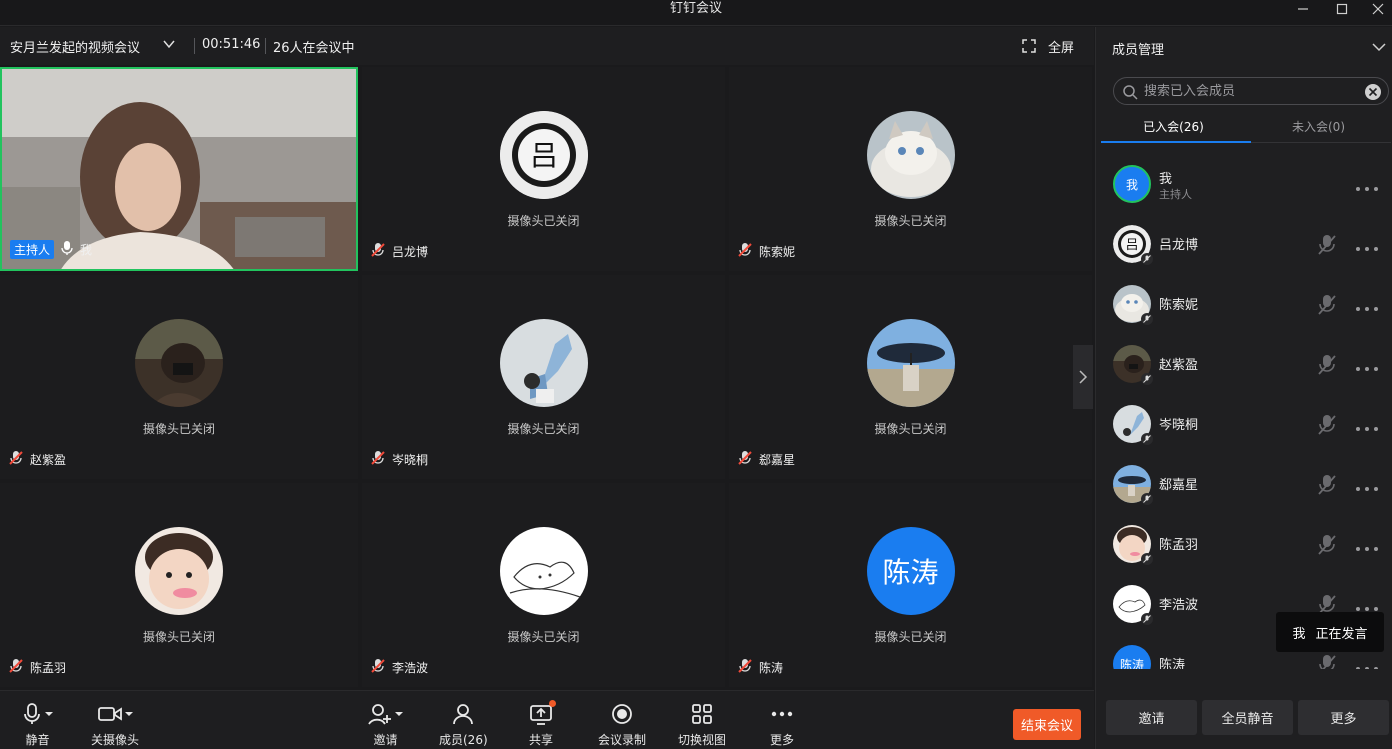  What do you see at coordinates (622, 725) in the screenshot?
I see `record-button: 会议录制` at bounding box center [622, 725].